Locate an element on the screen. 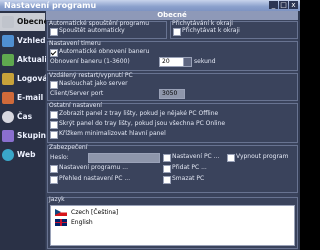 Image resolution: width=320 pixels, height=250 pixels. language-group-title: Jazyk is located at coordinates (57, 199).